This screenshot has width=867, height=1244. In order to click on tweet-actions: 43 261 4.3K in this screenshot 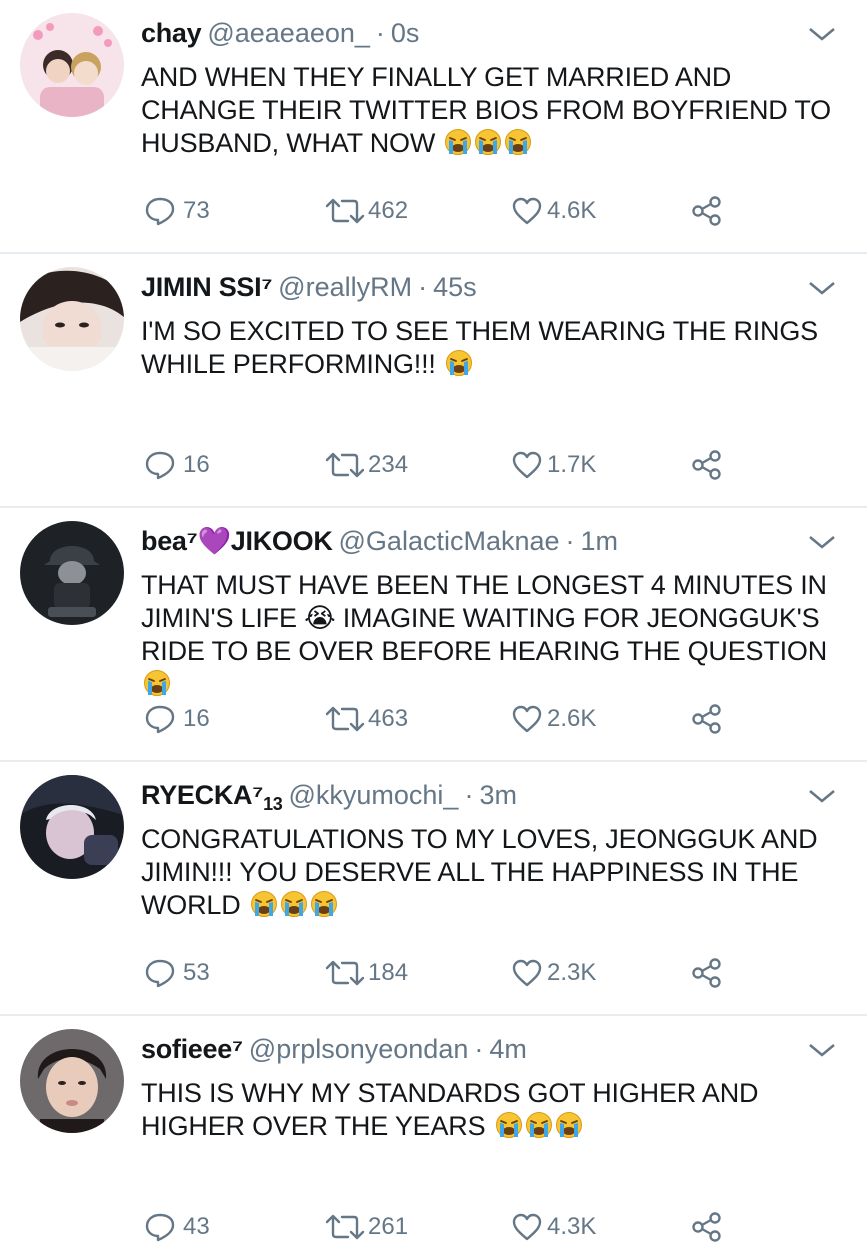, I will do `click(441, 1227)`.